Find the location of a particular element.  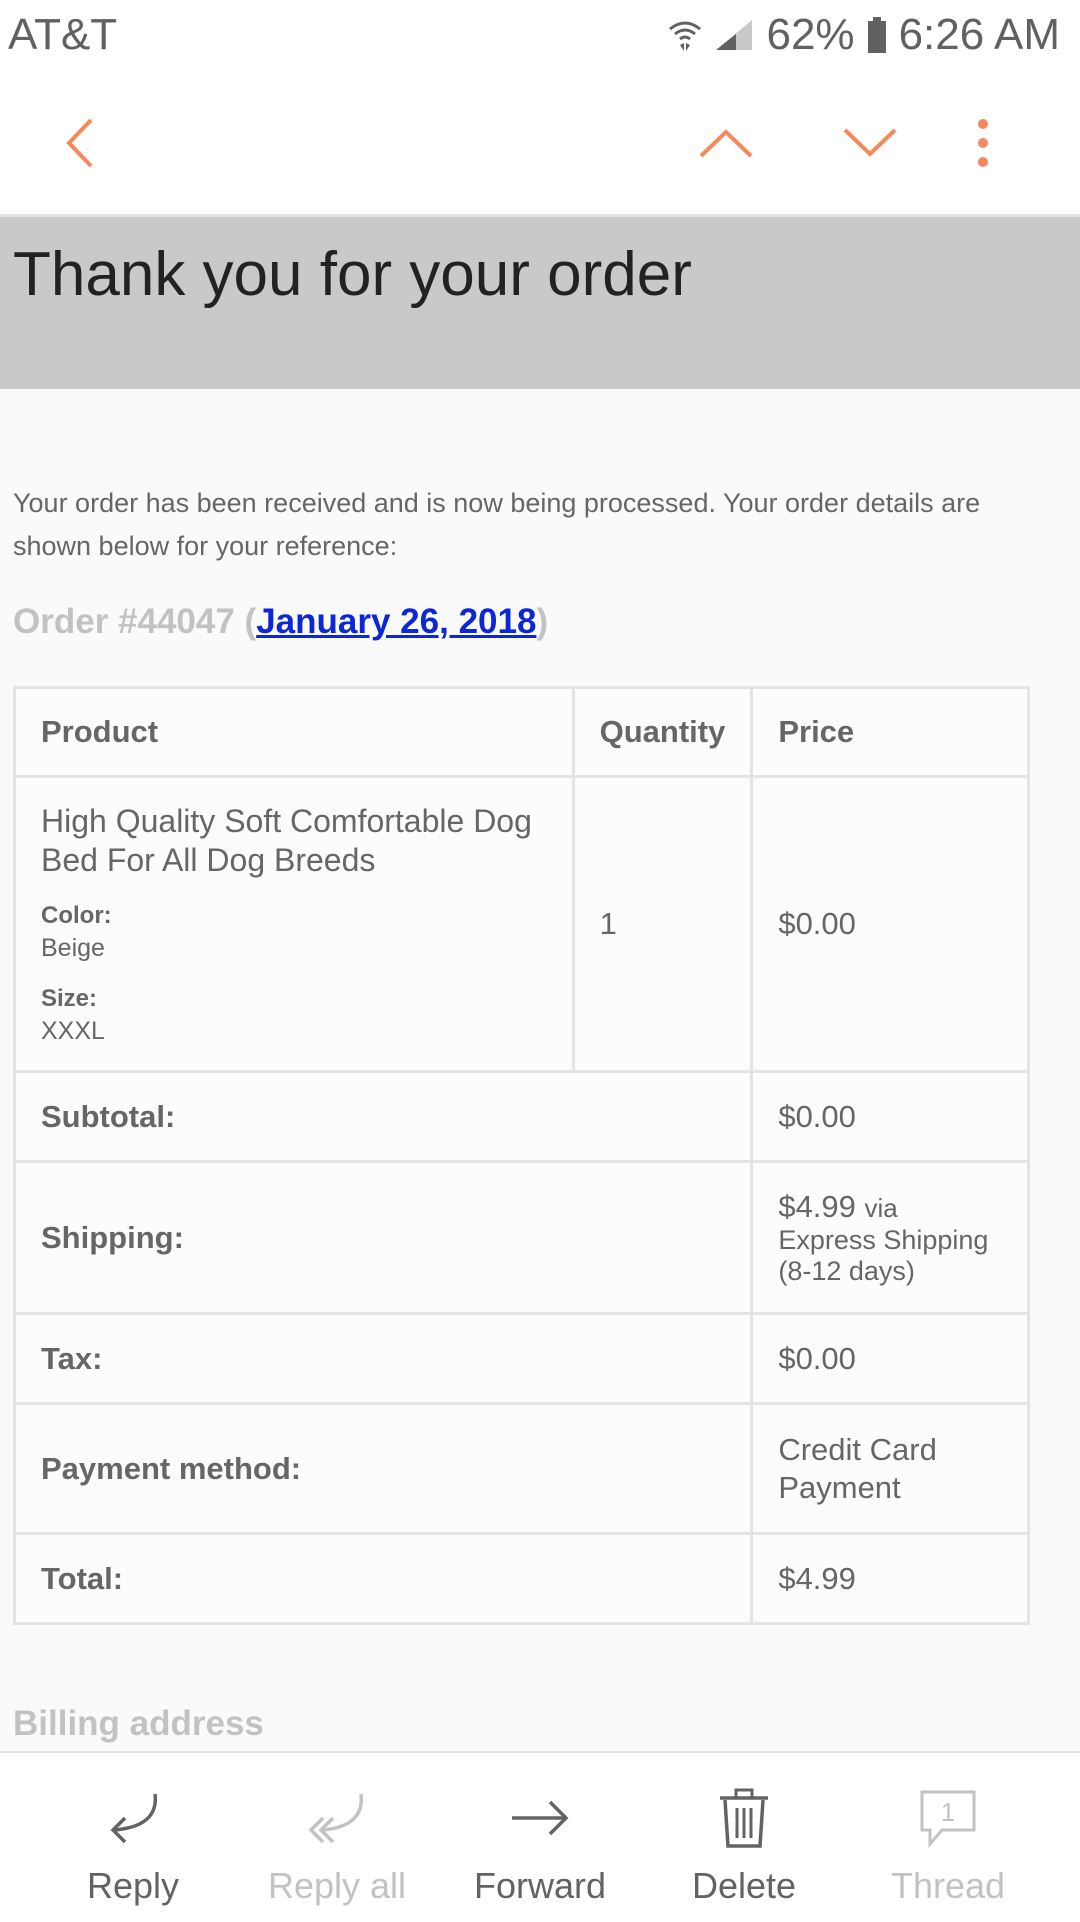

shipping-via: via is located at coordinates (881, 1207).